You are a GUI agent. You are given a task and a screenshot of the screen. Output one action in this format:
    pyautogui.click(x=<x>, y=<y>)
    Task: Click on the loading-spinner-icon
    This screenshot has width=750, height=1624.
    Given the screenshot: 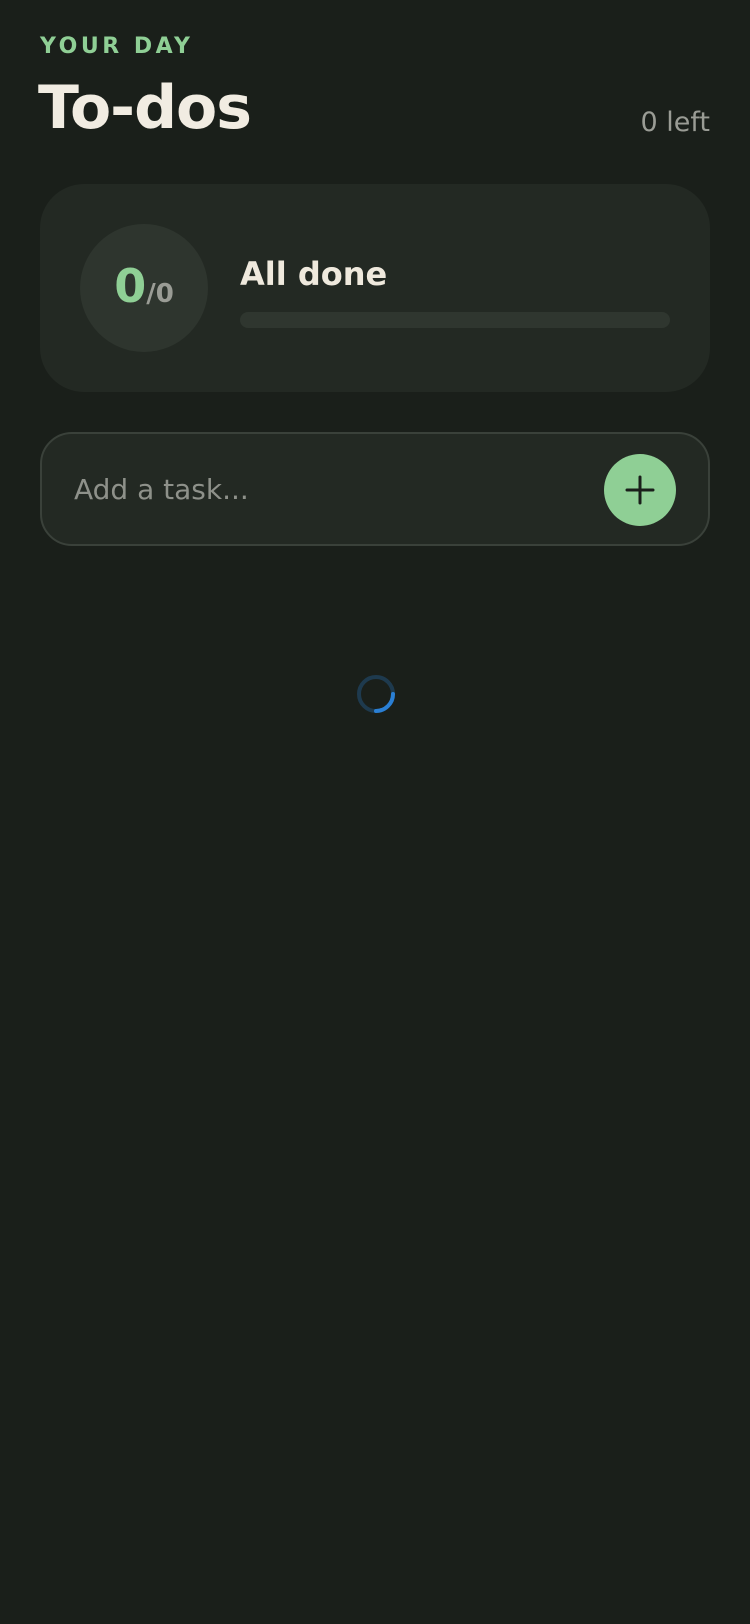 What is the action you would take?
    pyautogui.click(x=376, y=694)
    